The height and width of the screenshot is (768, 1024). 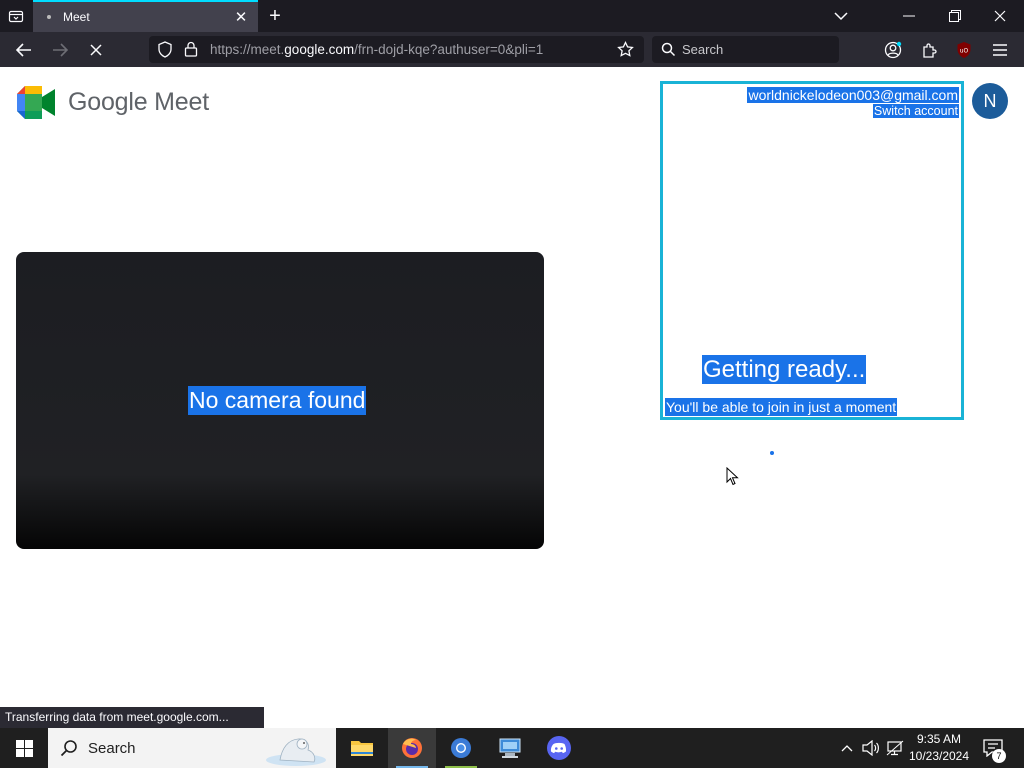 What do you see at coordinates (853, 95) in the screenshot?
I see `account-email: worldnickelodeon003@gmail.com` at bounding box center [853, 95].